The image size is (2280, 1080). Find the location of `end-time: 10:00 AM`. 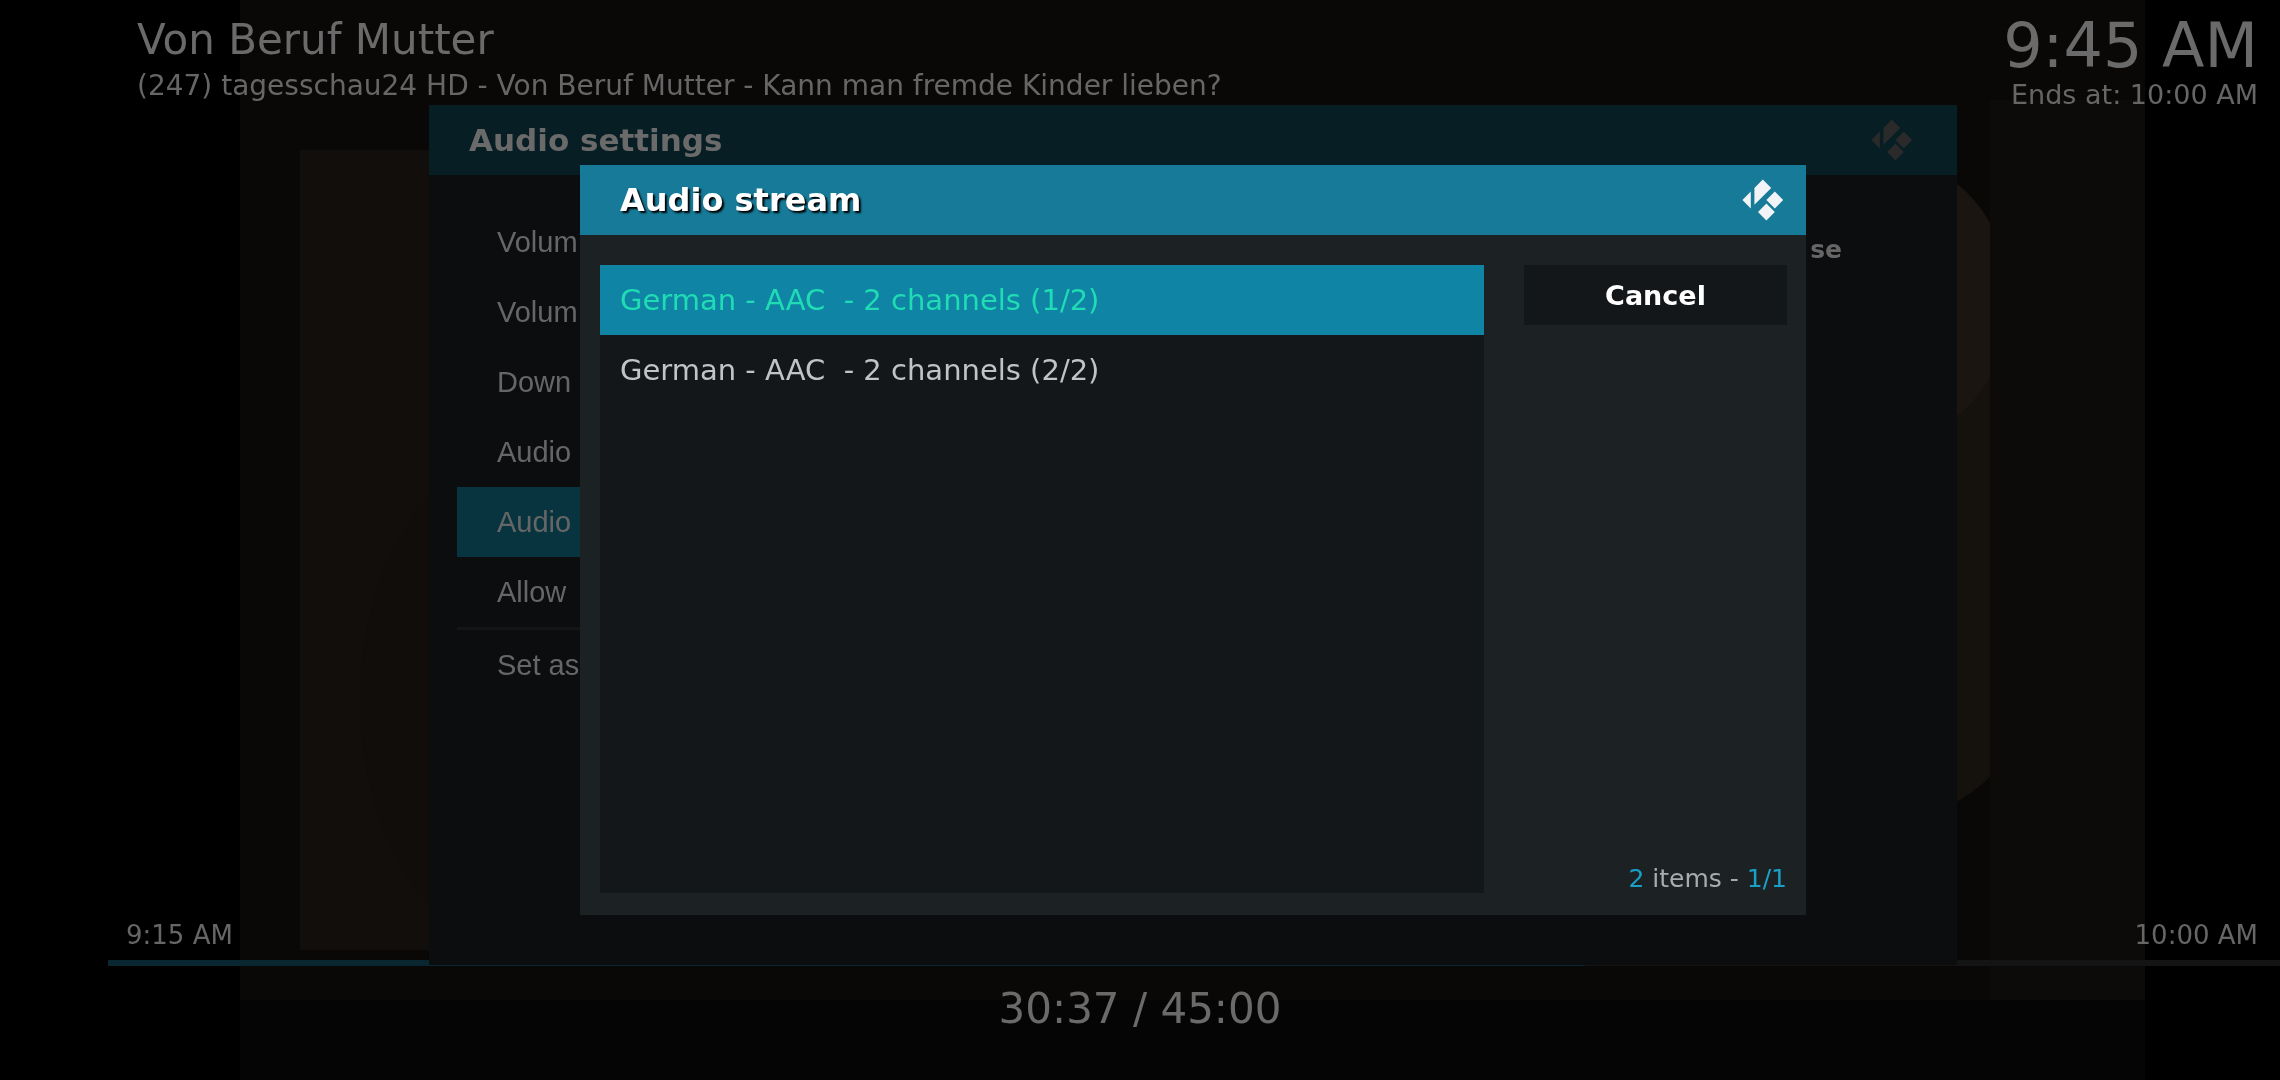

end-time: 10:00 AM is located at coordinates (2196, 935).